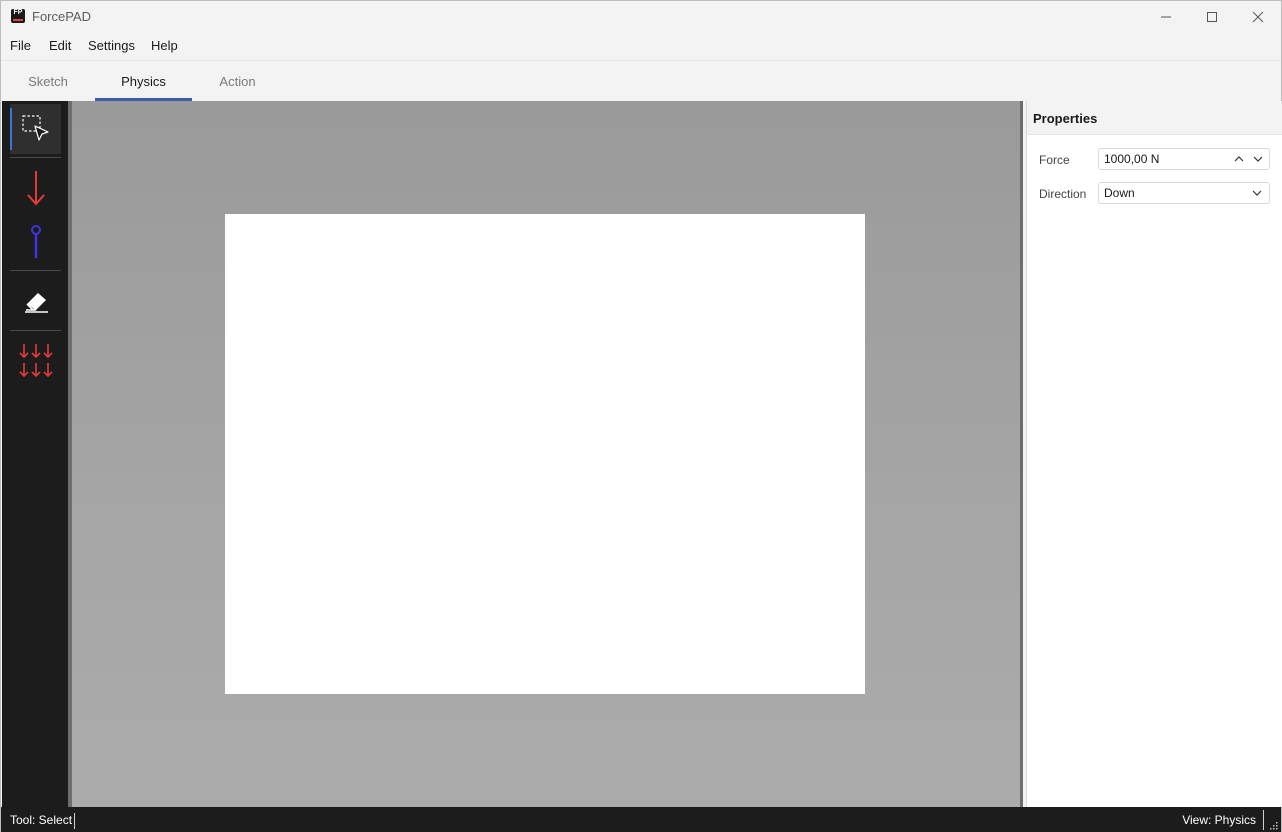 This screenshot has height=832, width=1282. Describe the element at coordinates (641, 819) in the screenshot. I see `status-bar: Tool: Select View: Physics` at that location.